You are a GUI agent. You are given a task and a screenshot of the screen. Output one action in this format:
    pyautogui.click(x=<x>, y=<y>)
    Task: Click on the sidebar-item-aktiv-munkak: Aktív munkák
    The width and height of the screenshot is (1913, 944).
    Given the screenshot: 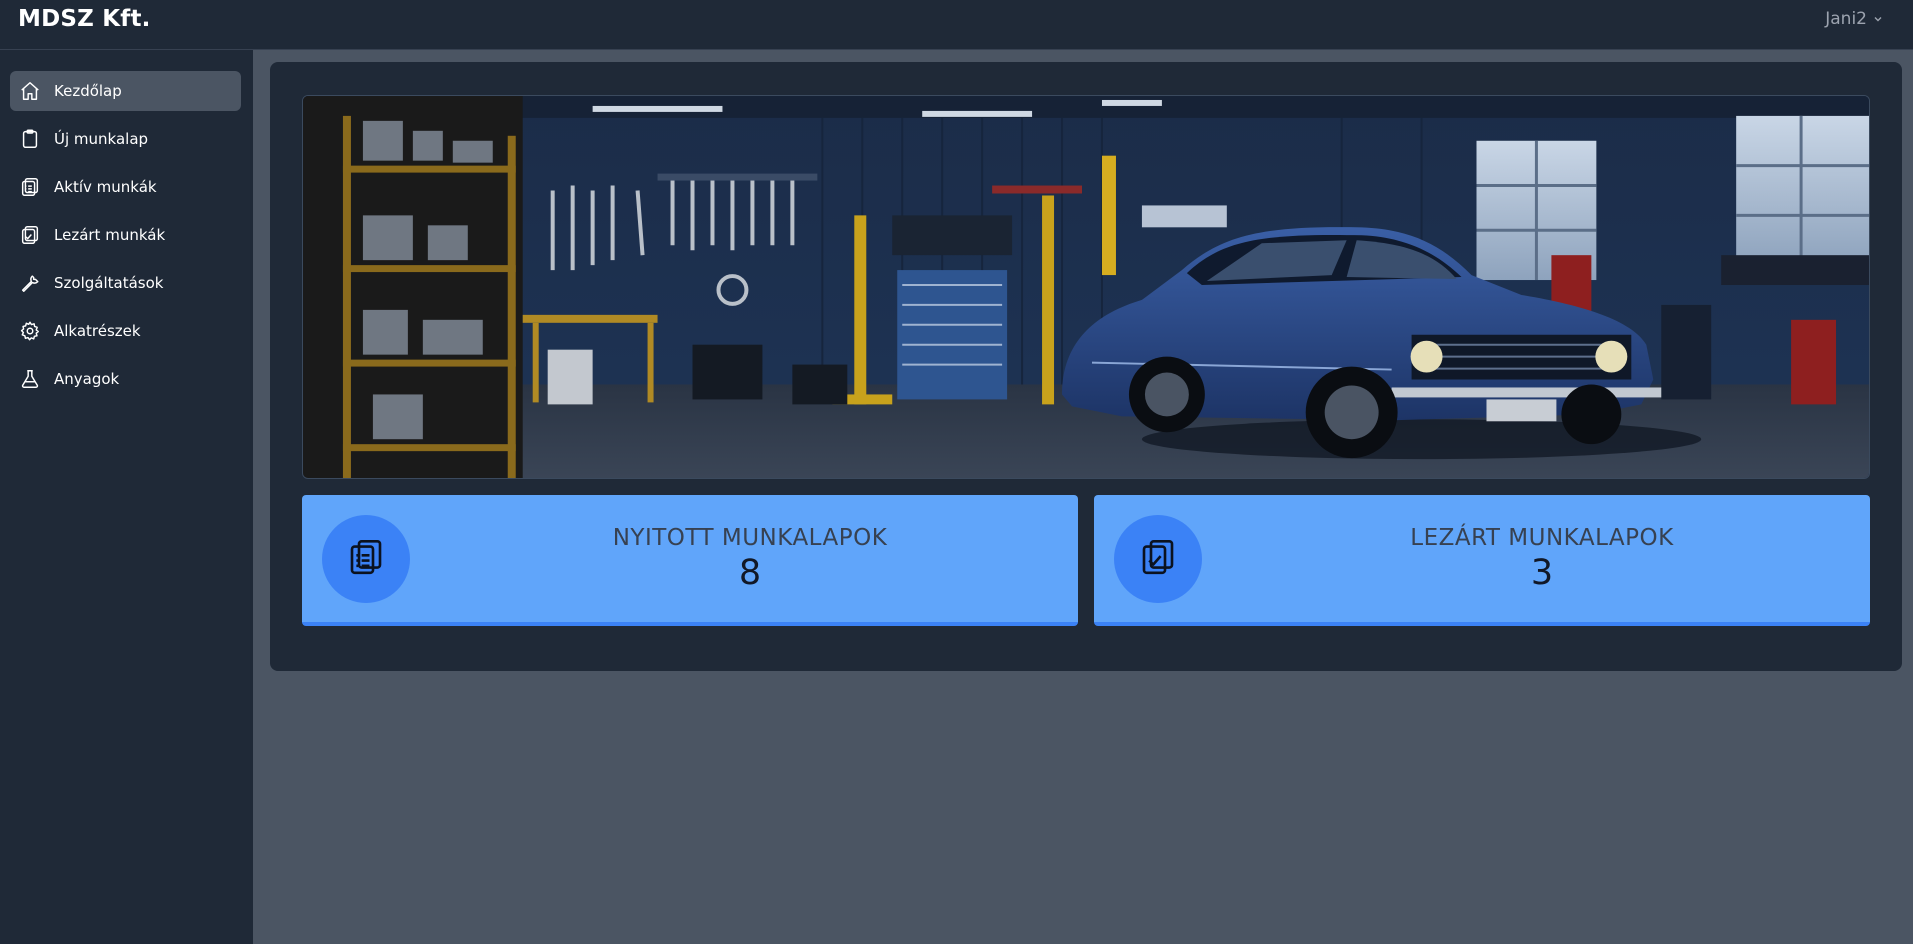 What is the action you would take?
    pyautogui.click(x=125, y=187)
    